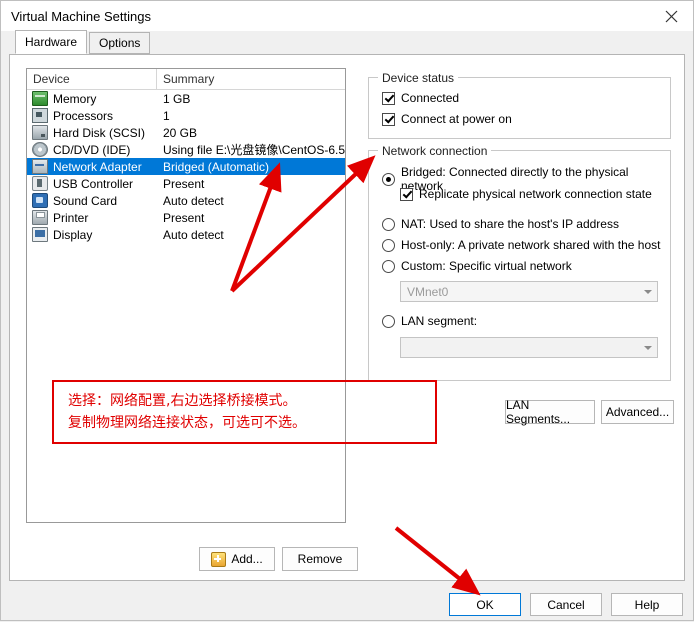 The image size is (694, 622). What do you see at coordinates (97, 166) in the screenshot?
I see `device-label: Network Adapter` at bounding box center [97, 166].